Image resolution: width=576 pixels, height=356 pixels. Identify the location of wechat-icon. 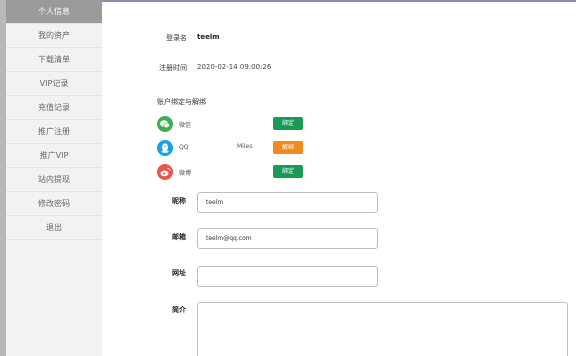
(165, 124).